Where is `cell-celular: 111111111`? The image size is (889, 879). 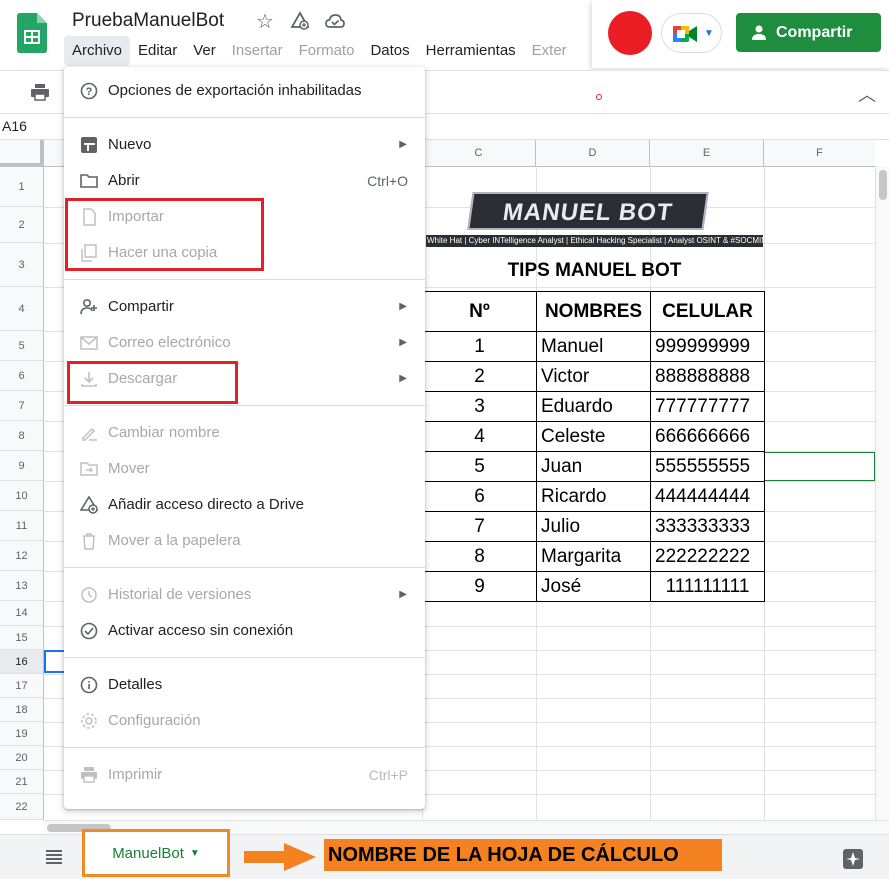
cell-celular: 111111111 is located at coordinates (707, 586).